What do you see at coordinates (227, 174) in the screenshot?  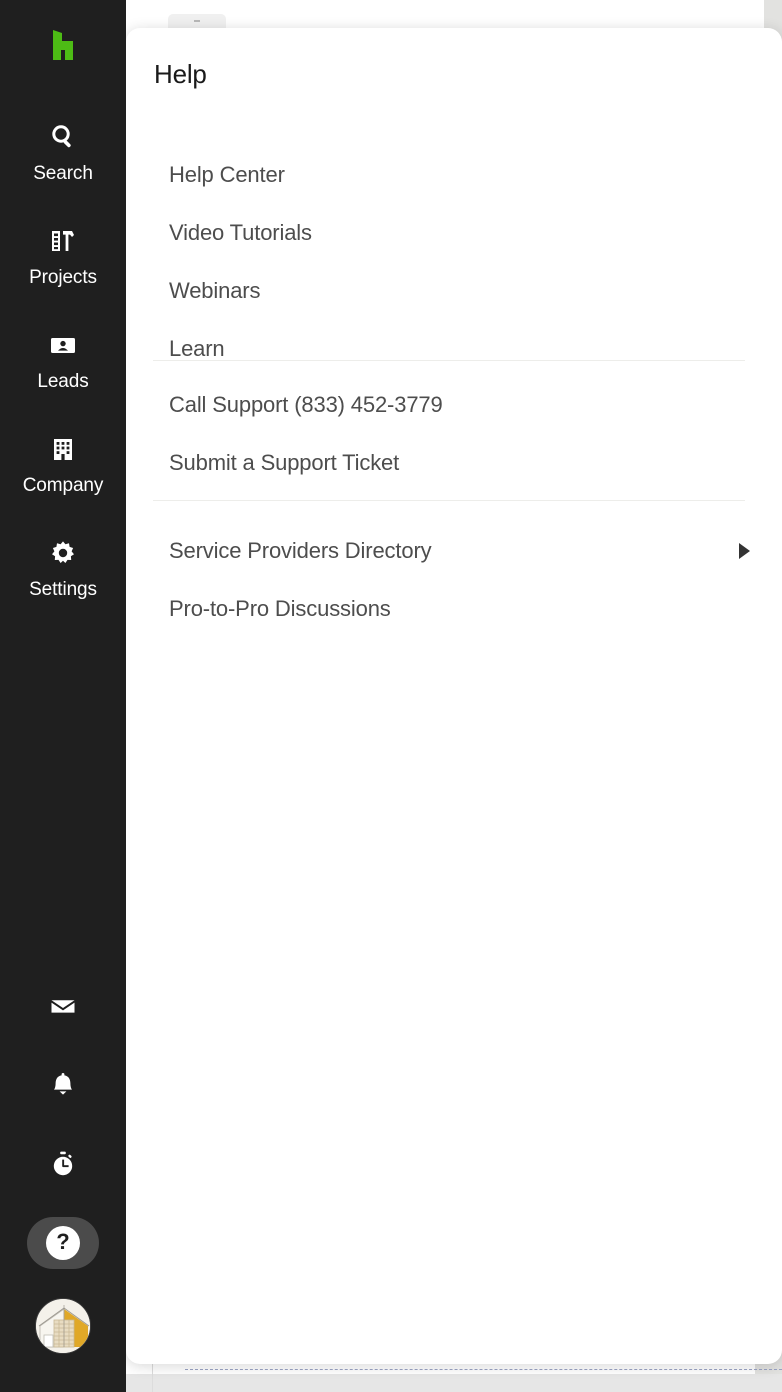 I see `menu-item-label: Help Center` at bounding box center [227, 174].